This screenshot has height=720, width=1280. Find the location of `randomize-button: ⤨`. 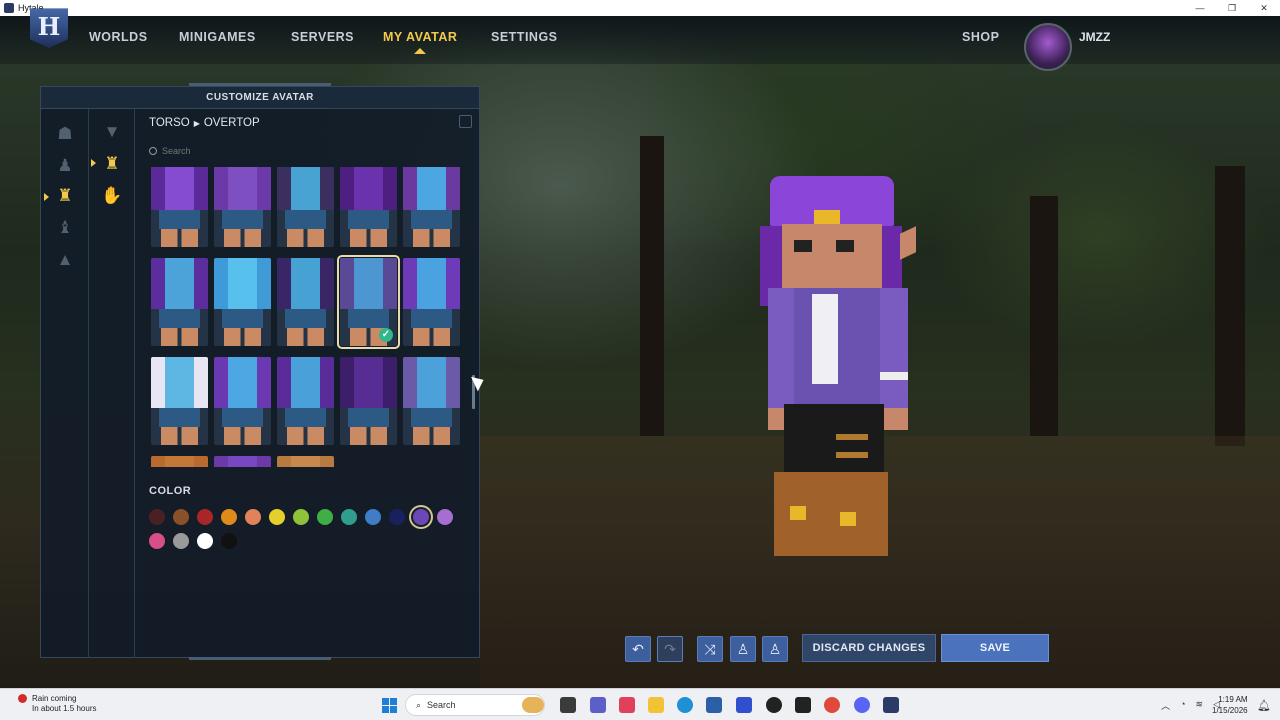

randomize-button: ⤨ is located at coordinates (710, 649).